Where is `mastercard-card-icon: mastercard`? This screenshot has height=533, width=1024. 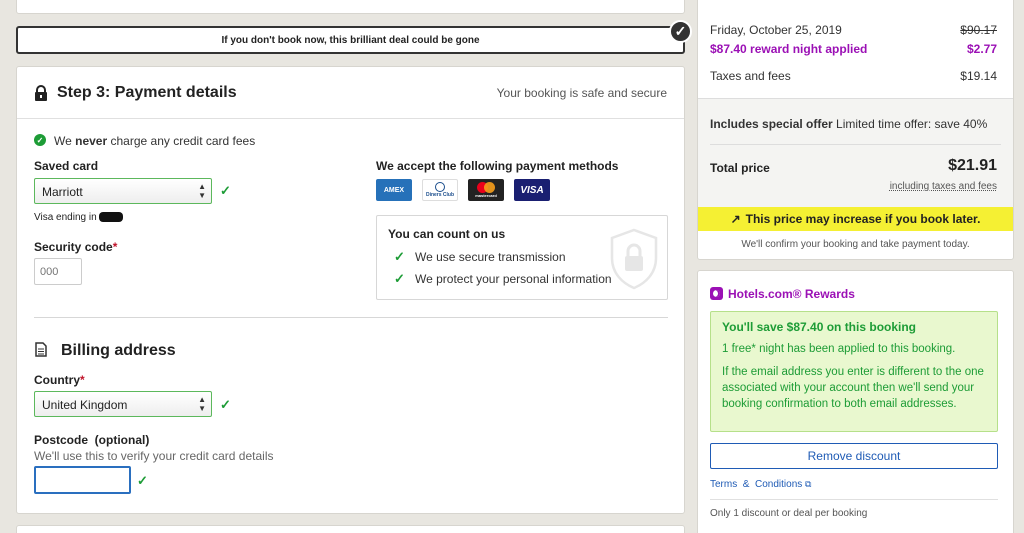 mastercard-card-icon: mastercard is located at coordinates (486, 190).